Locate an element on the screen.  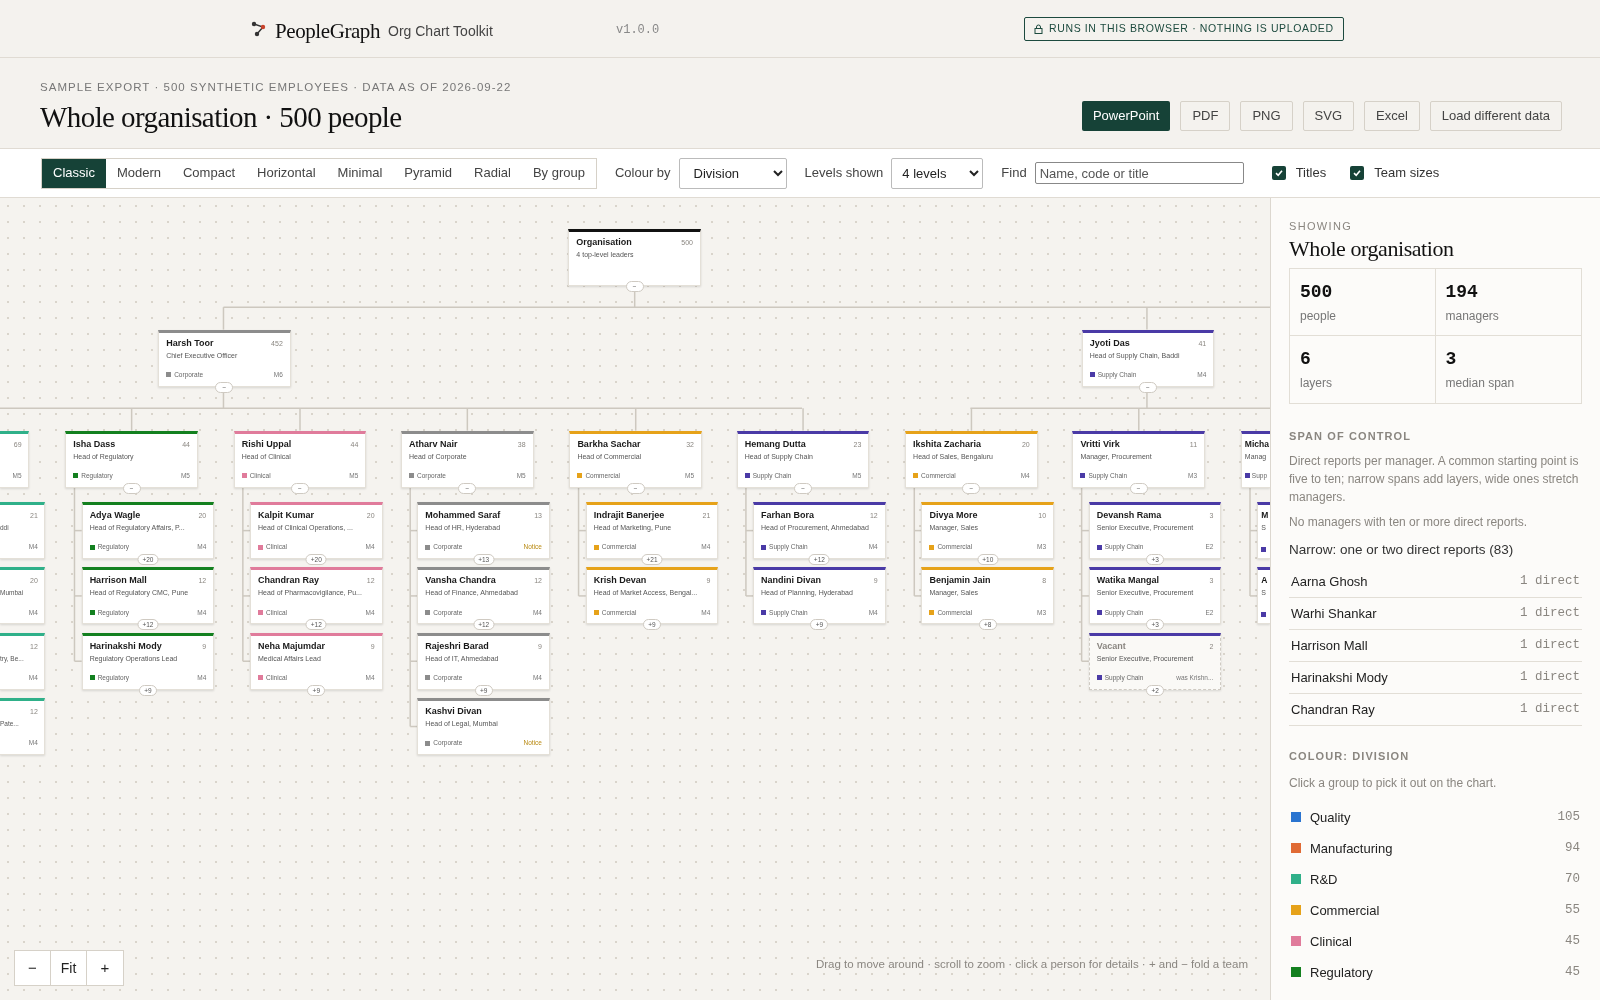
person-name: Rajeshri Barad is located at coordinates (457, 646).